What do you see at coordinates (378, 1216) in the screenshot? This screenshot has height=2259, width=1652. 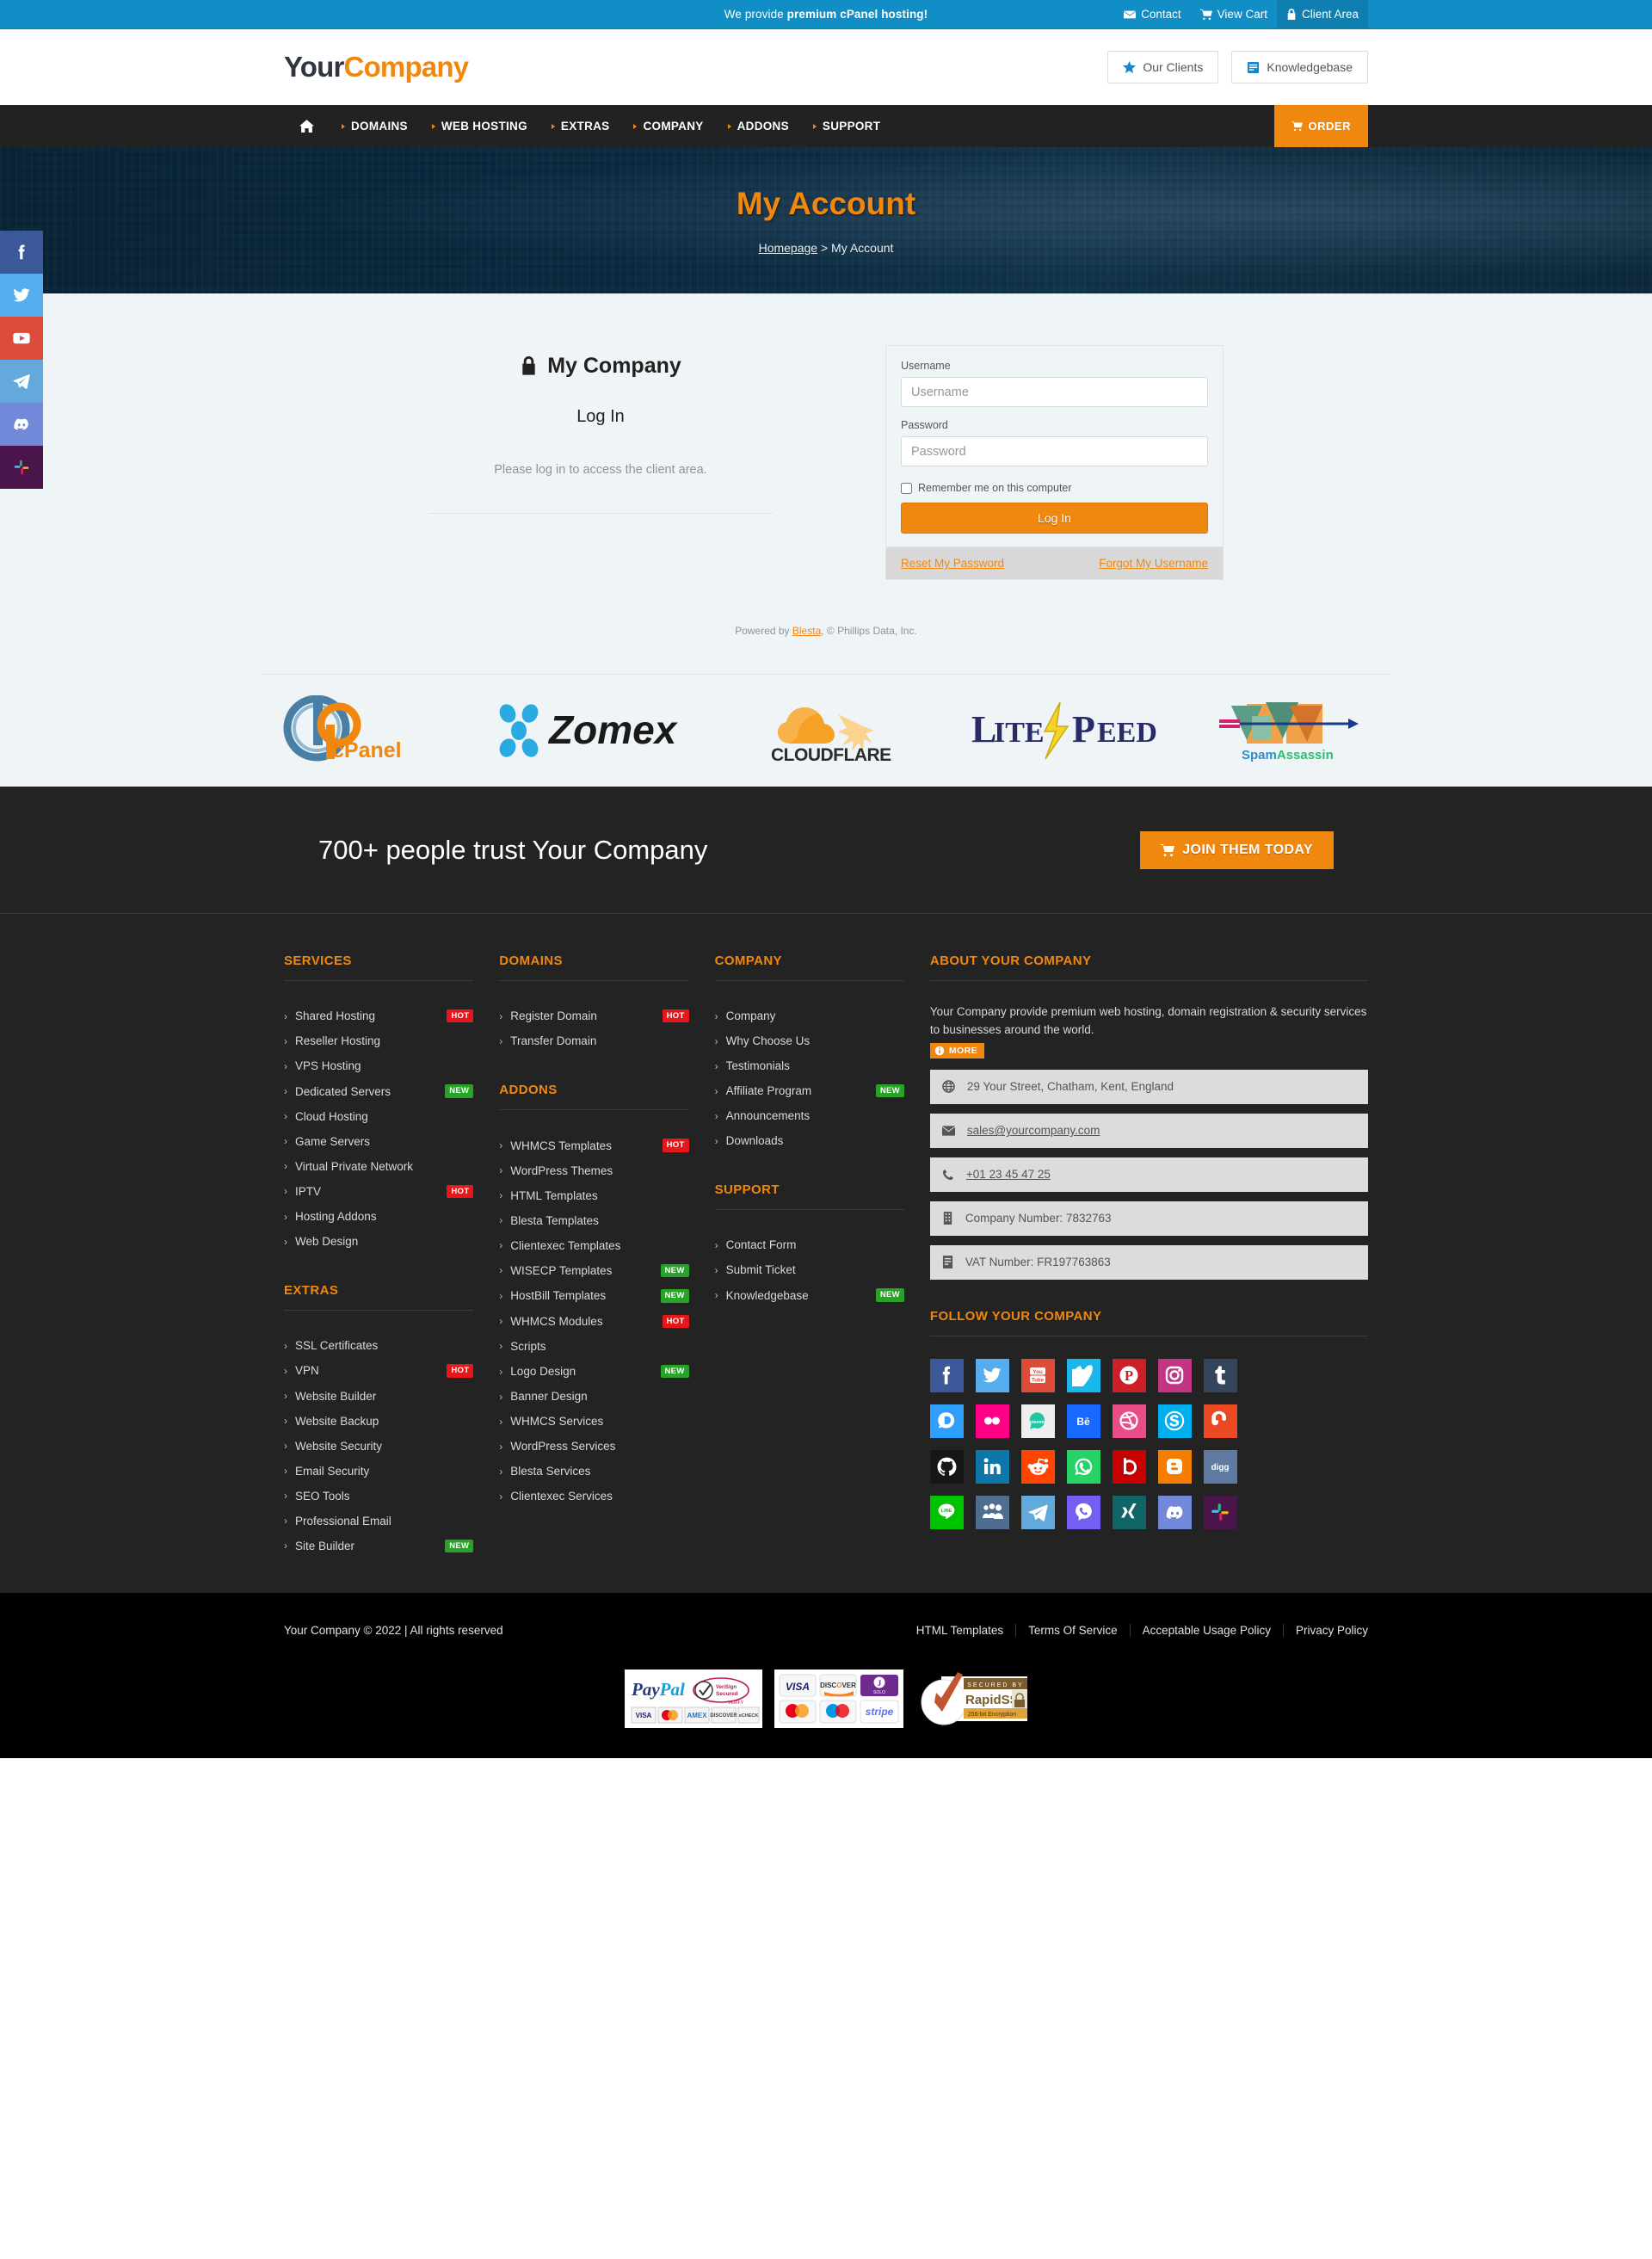 I see `footer-link: › Hosting Addons` at bounding box center [378, 1216].